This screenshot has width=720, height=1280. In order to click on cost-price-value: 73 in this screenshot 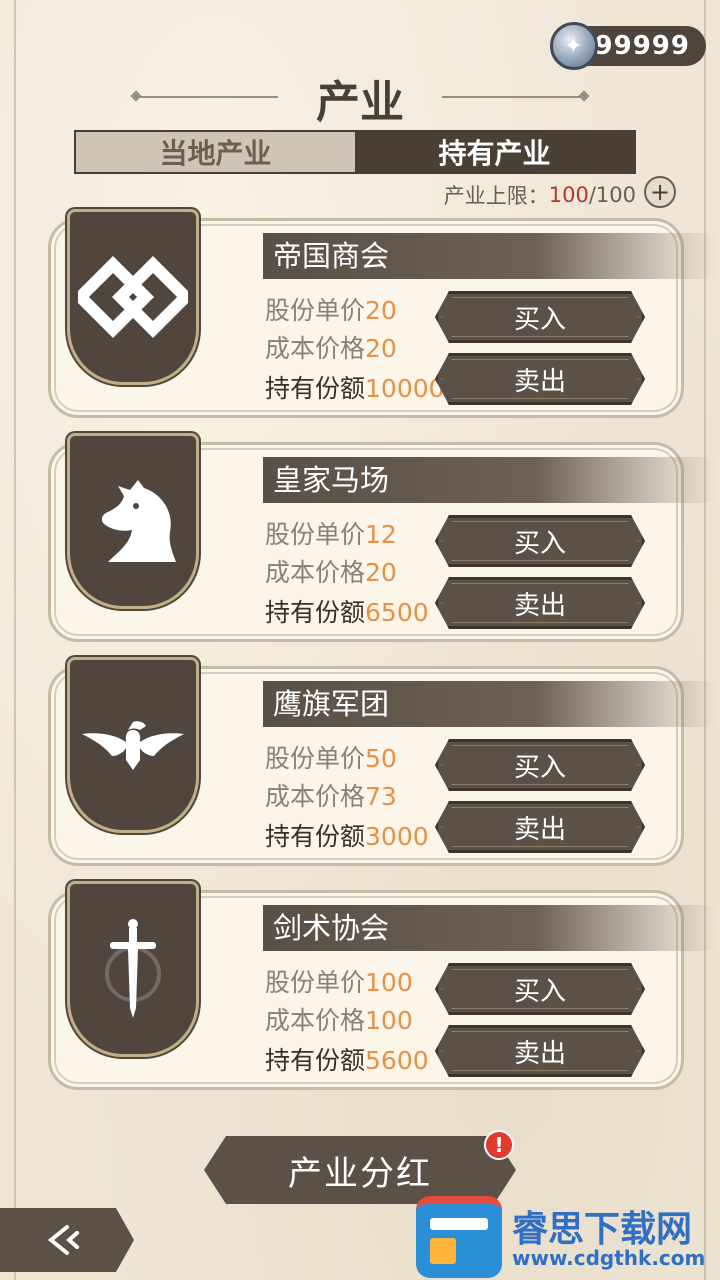, I will do `click(381, 796)`.